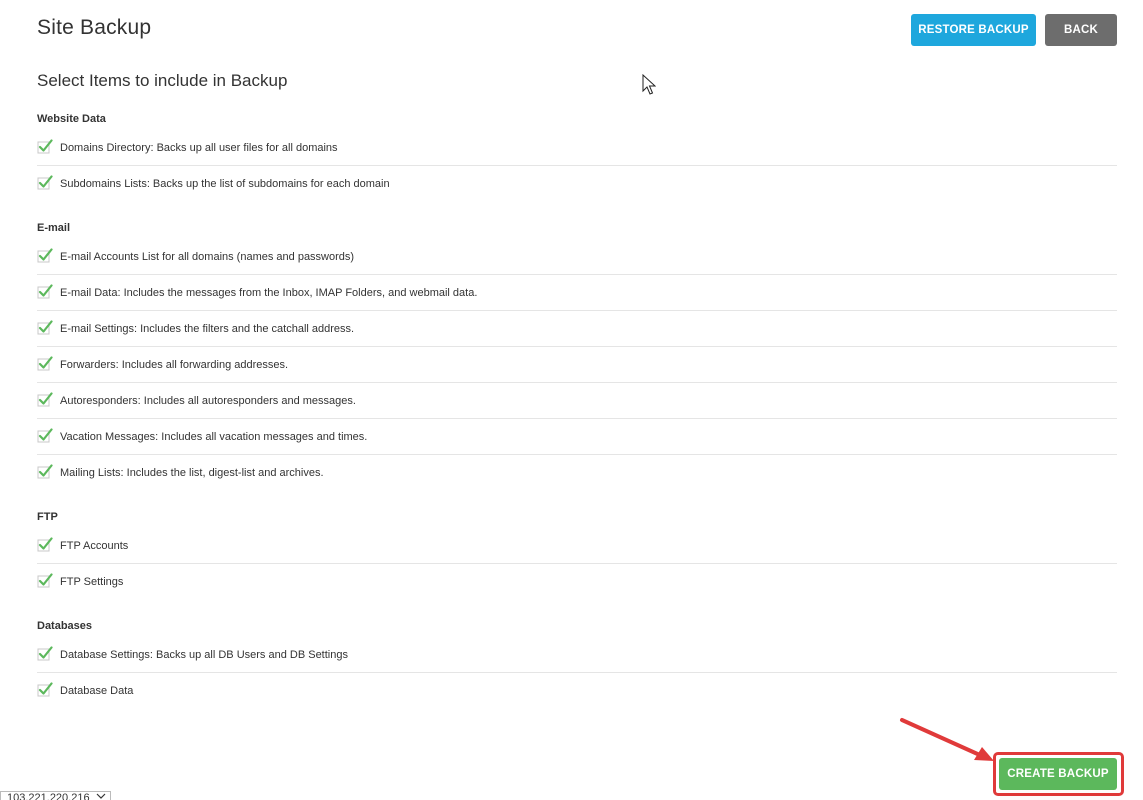 This screenshot has height=800, width=1143. What do you see at coordinates (162, 80) in the screenshot?
I see `section-heading: Select Items to include in Backup` at bounding box center [162, 80].